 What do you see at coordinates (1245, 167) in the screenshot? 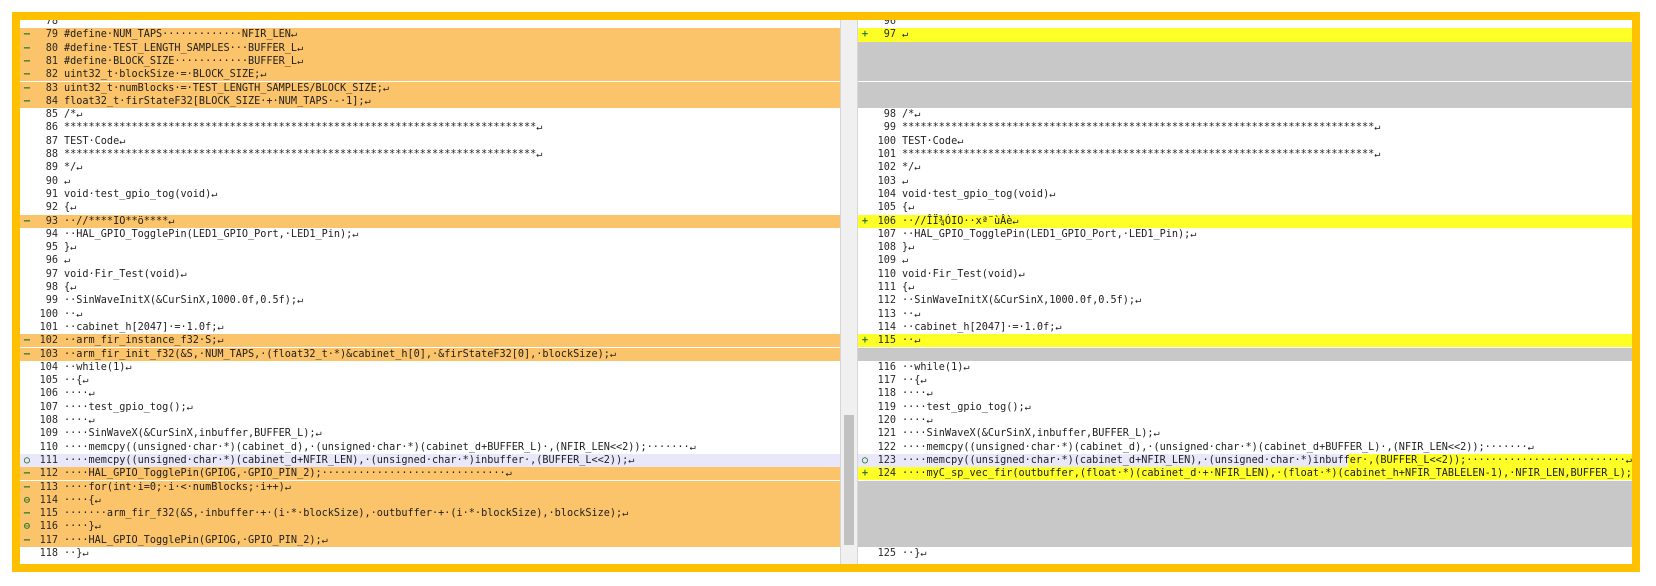
I see `code-line: 102 */↵` at bounding box center [1245, 167].